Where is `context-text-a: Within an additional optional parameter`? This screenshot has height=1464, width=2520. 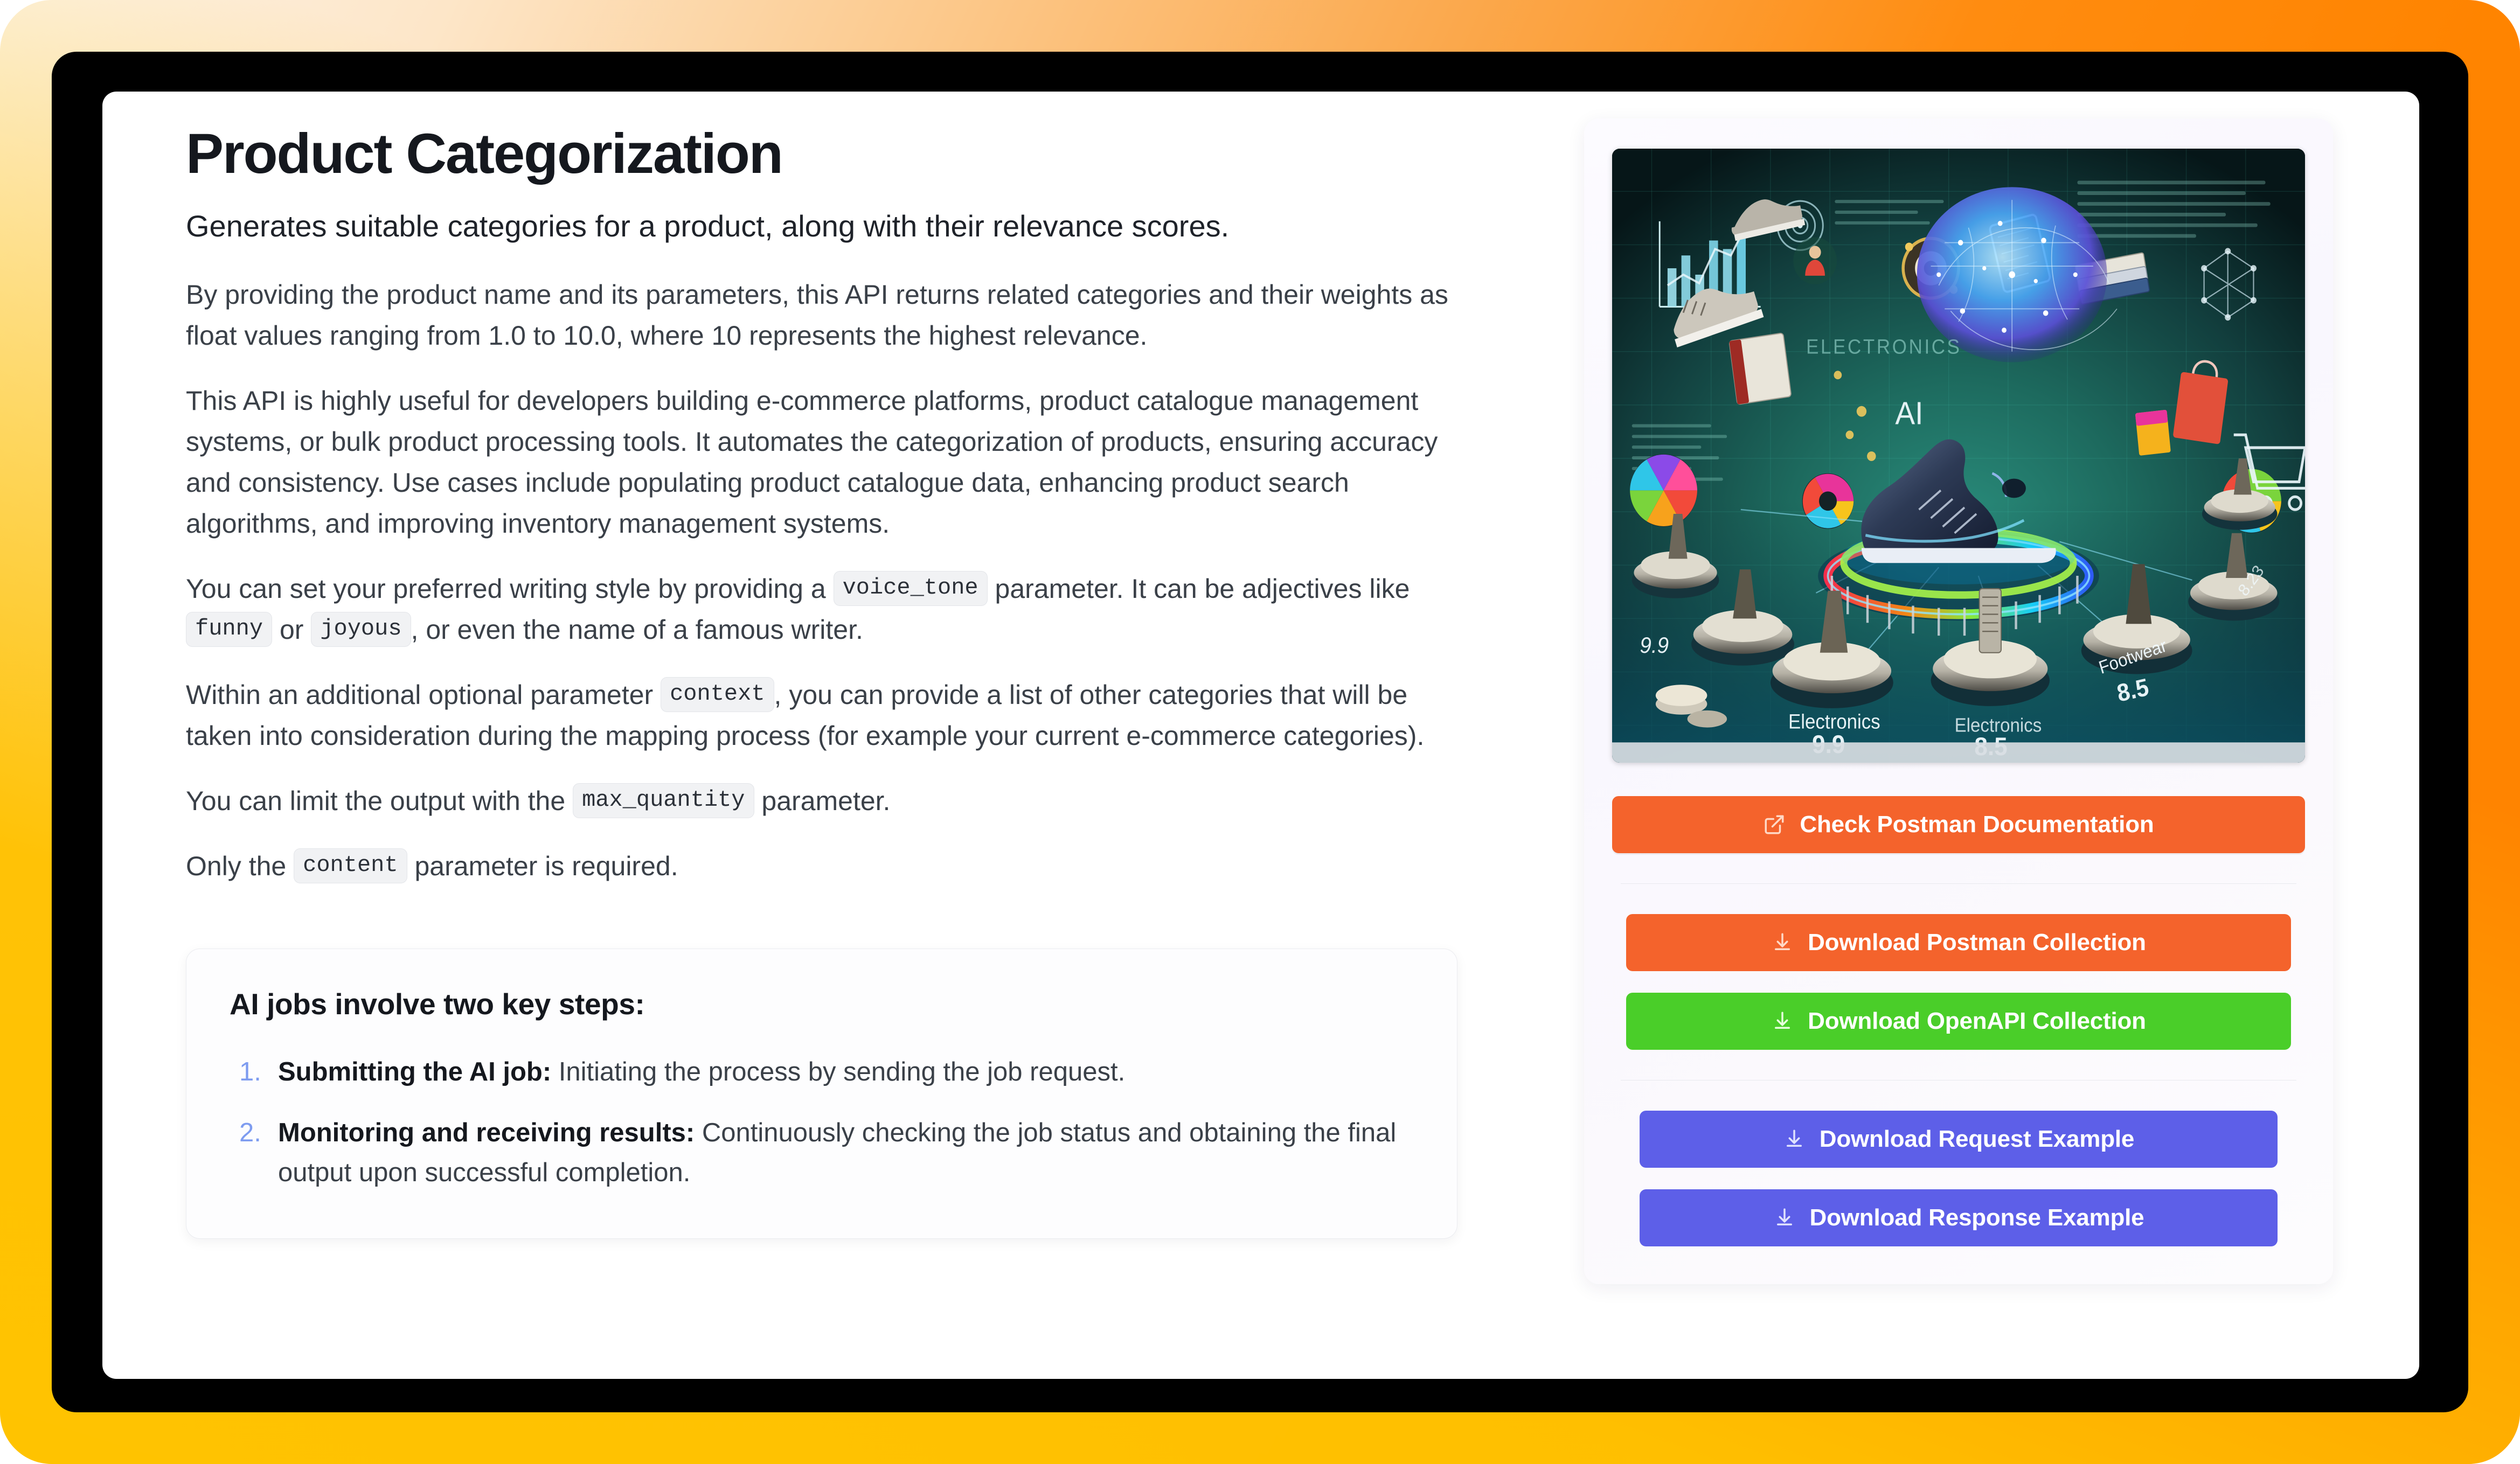 context-text-a: Within an additional optional parameter is located at coordinates (420, 694).